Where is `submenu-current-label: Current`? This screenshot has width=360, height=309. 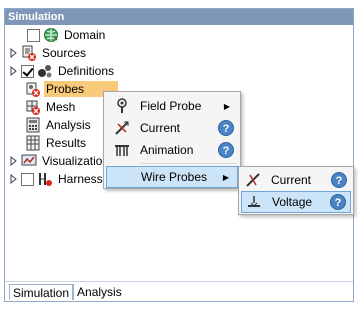 submenu-current-label: Current is located at coordinates (291, 180).